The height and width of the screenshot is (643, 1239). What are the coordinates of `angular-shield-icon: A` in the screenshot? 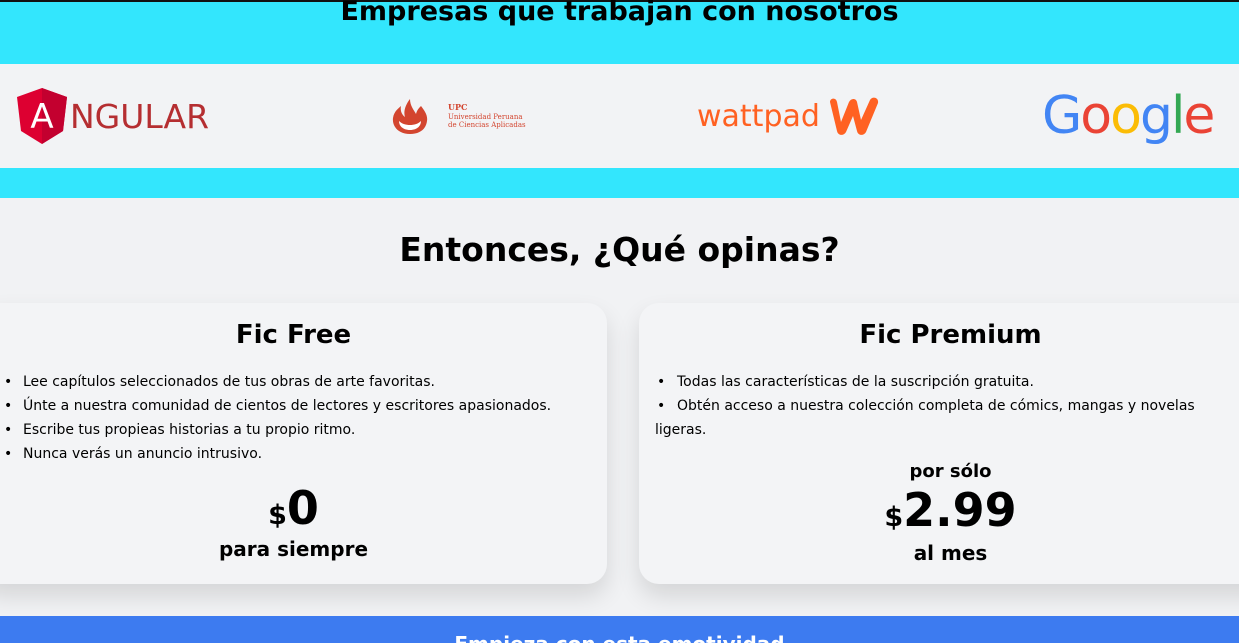 It's located at (42, 116).